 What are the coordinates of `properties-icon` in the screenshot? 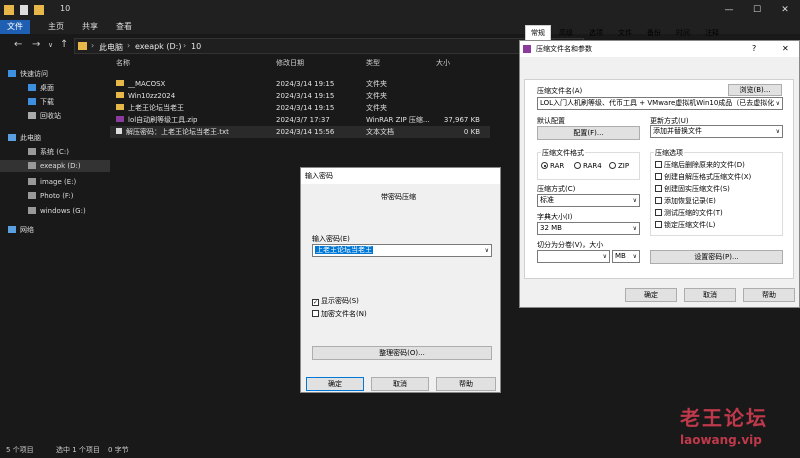 It's located at (24, 10).